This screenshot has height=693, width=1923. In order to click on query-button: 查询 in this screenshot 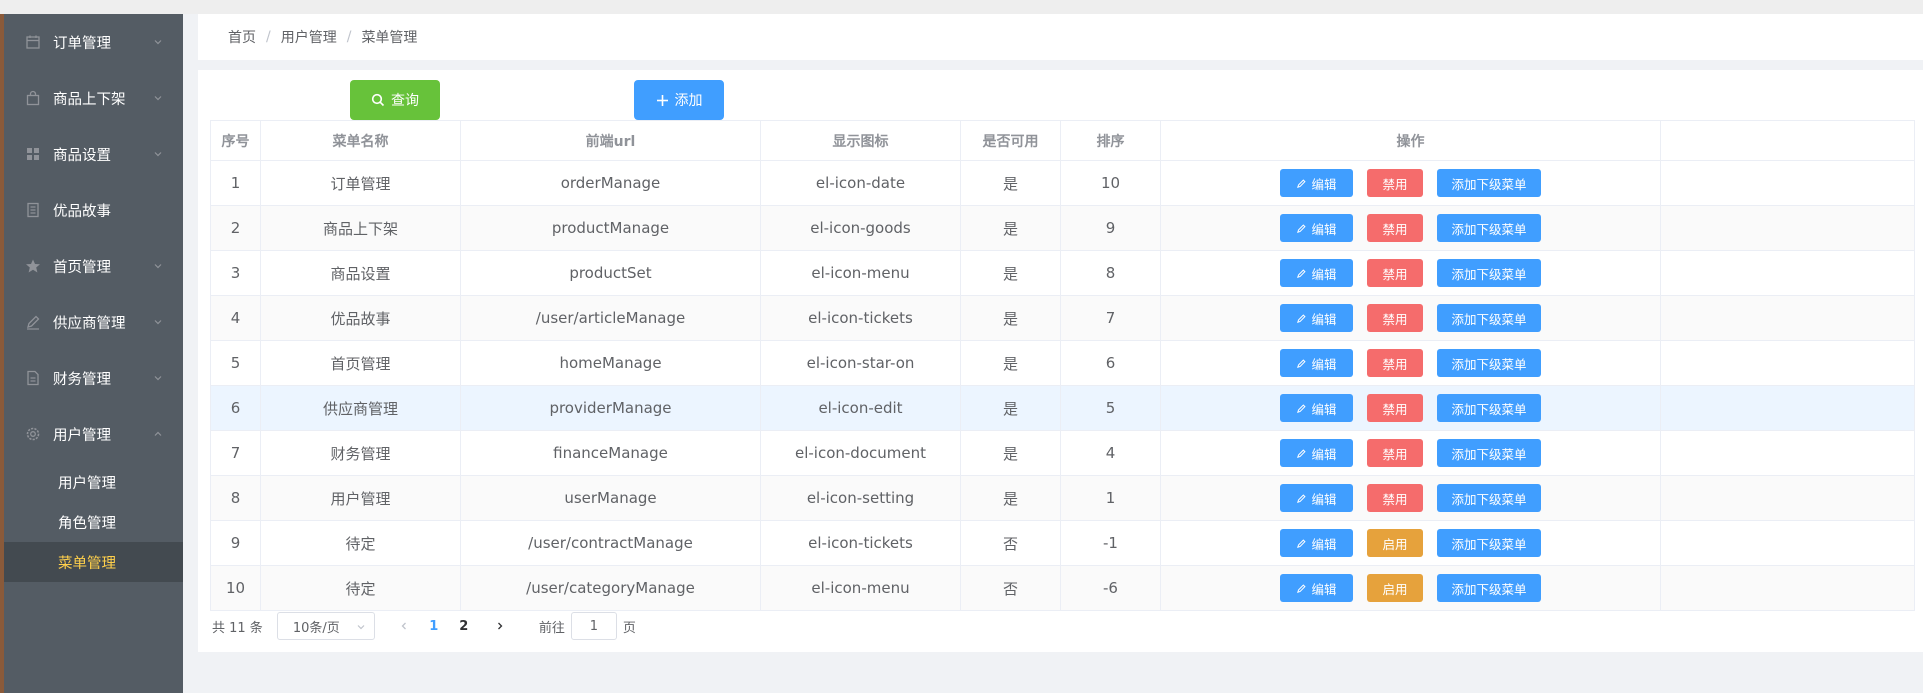, I will do `click(395, 100)`.